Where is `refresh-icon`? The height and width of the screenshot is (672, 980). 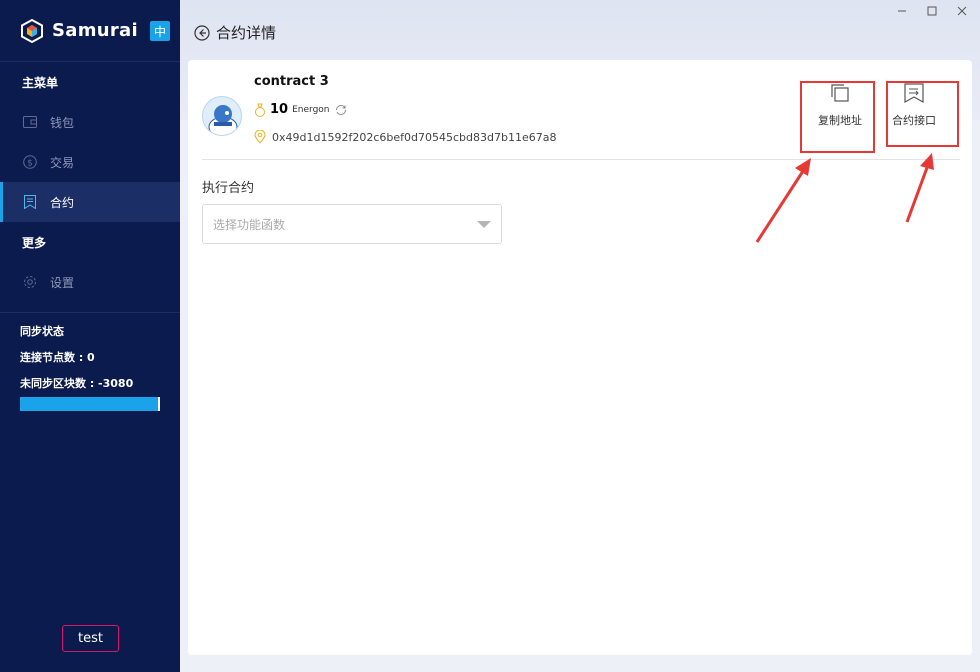 refresh-icon is located at coordinates (341, 110).